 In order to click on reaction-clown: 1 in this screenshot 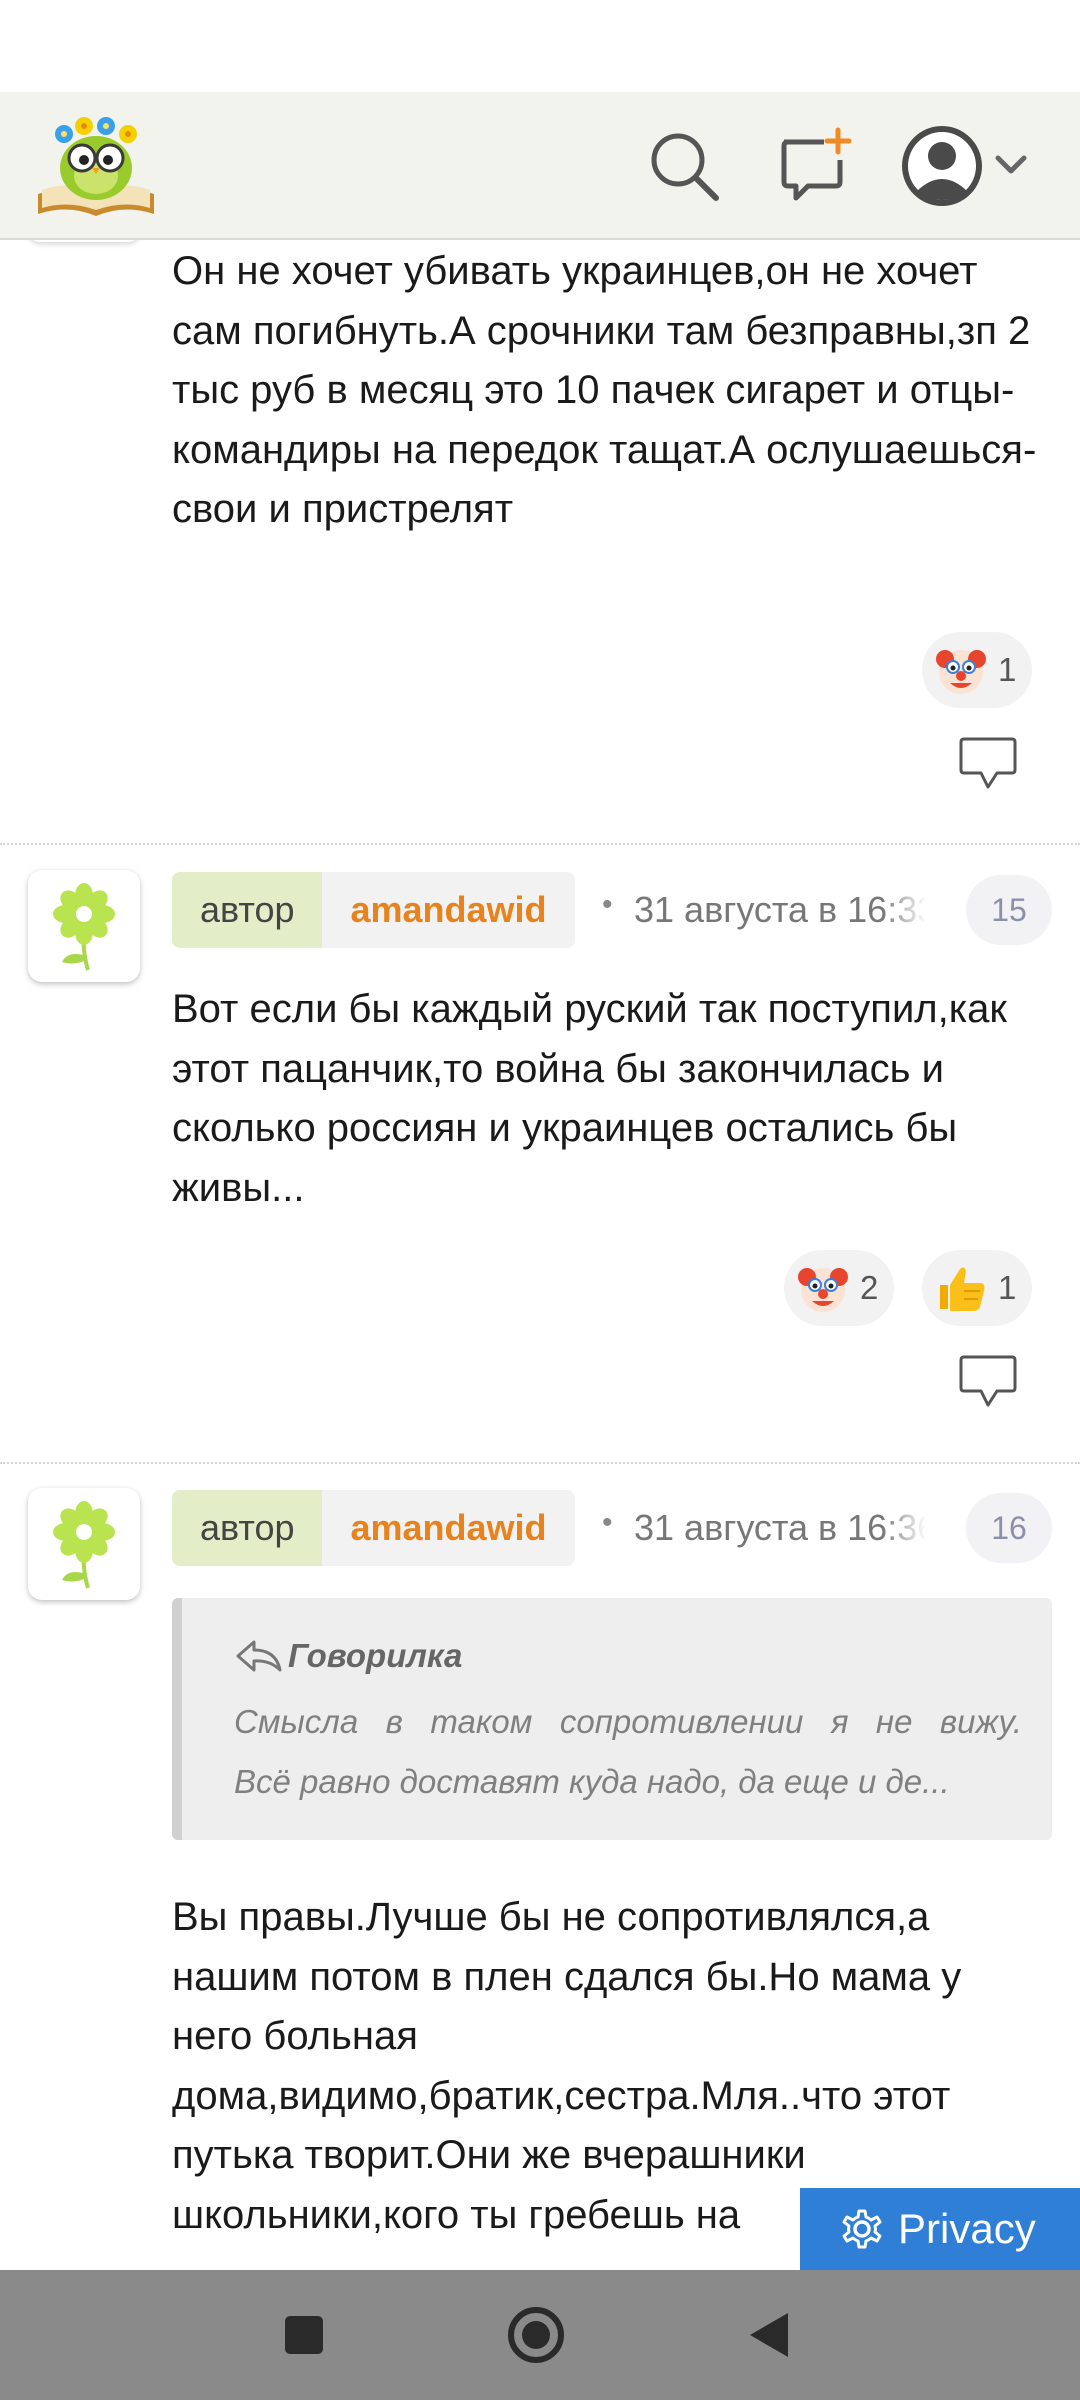, I will do `click(977, 670)`.